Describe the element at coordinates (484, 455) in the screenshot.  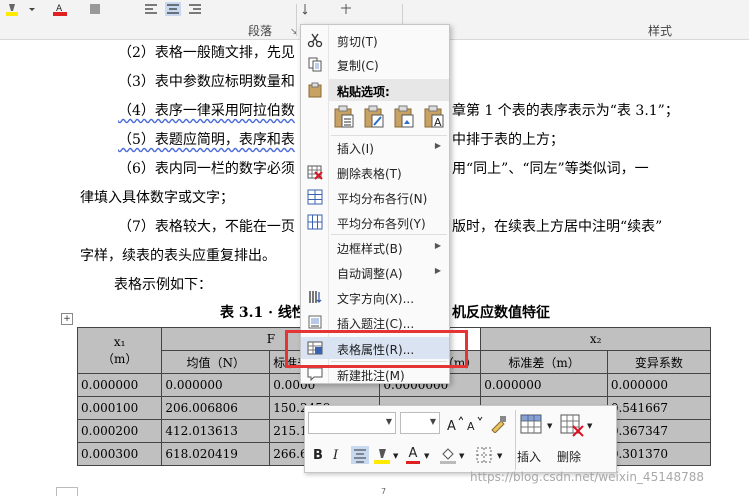
I see `borders-icon` at that location.